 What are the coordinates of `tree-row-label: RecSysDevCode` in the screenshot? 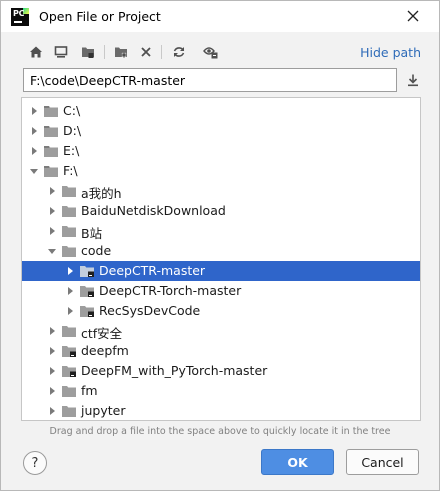 It's located at (150, 310).